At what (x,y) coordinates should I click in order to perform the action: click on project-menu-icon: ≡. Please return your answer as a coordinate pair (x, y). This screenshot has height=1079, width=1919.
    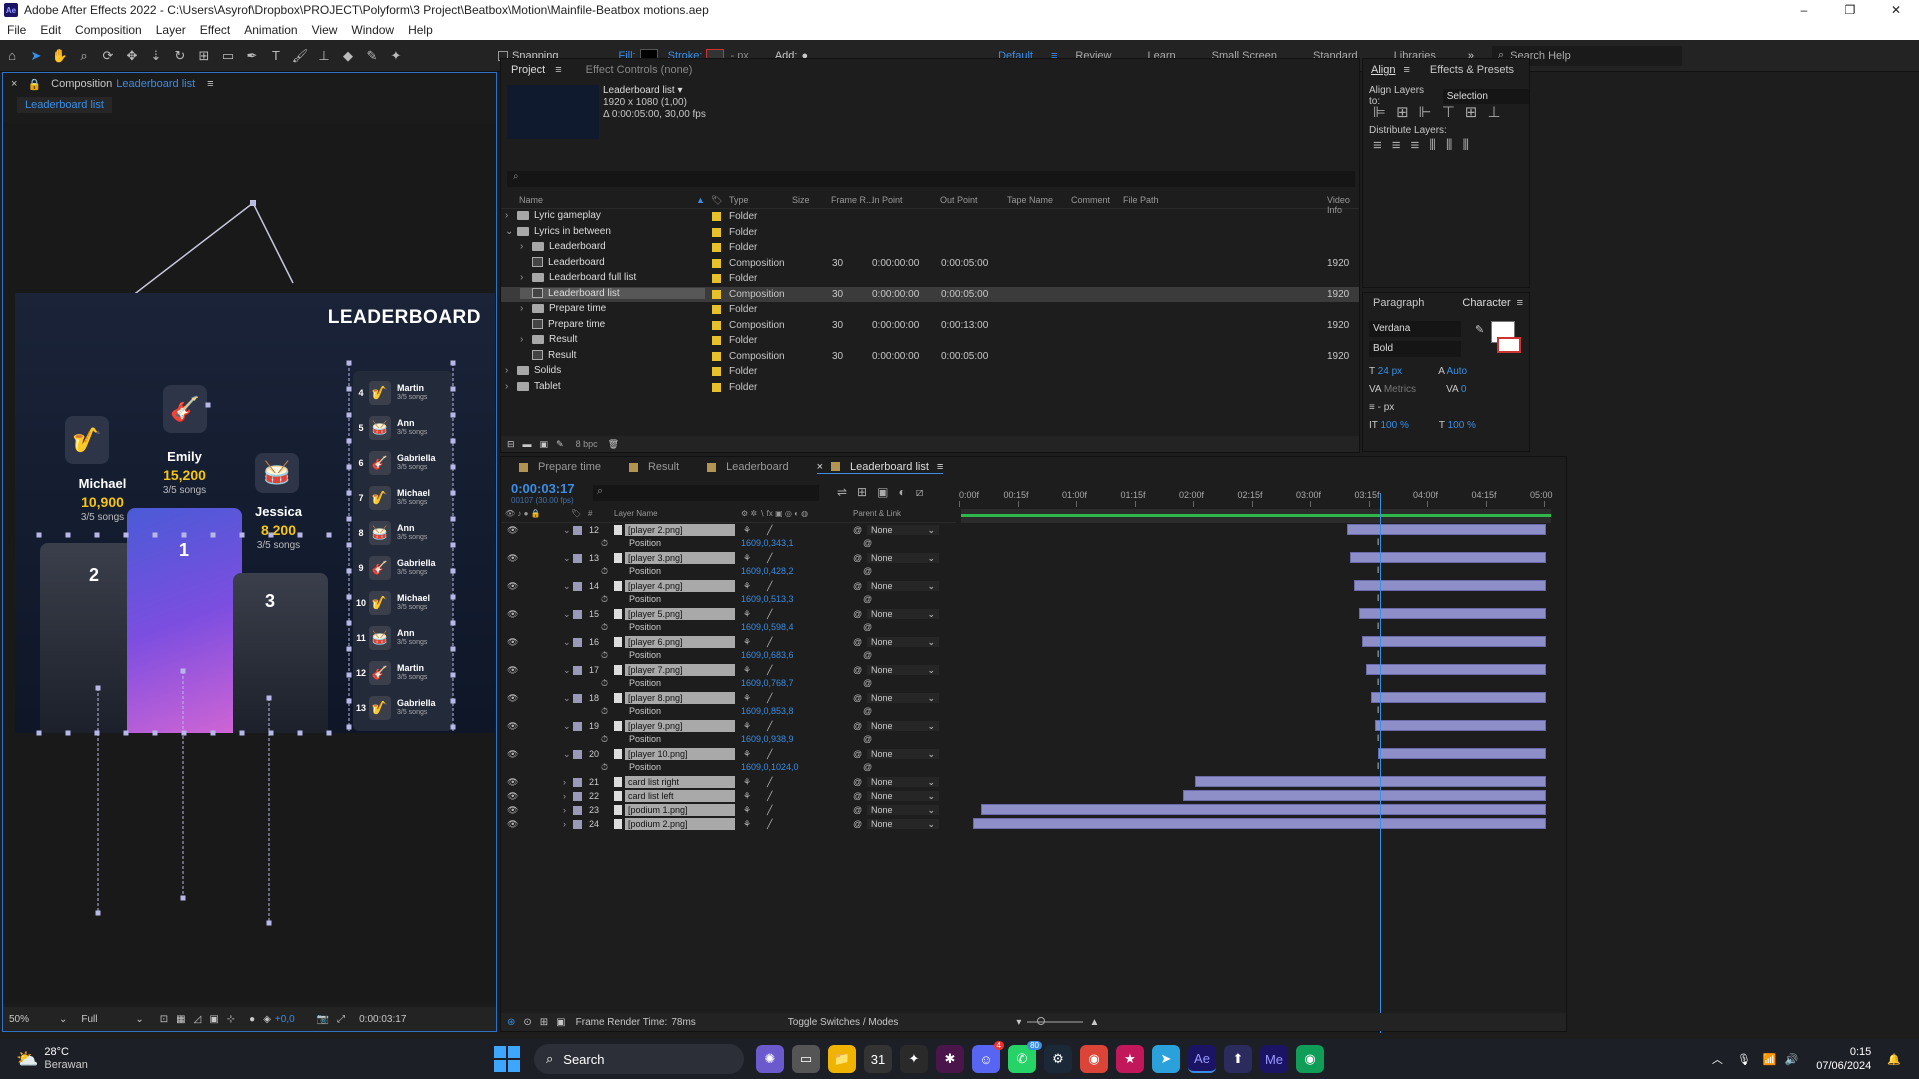
    Looking at the image, I should click on (558, 70).